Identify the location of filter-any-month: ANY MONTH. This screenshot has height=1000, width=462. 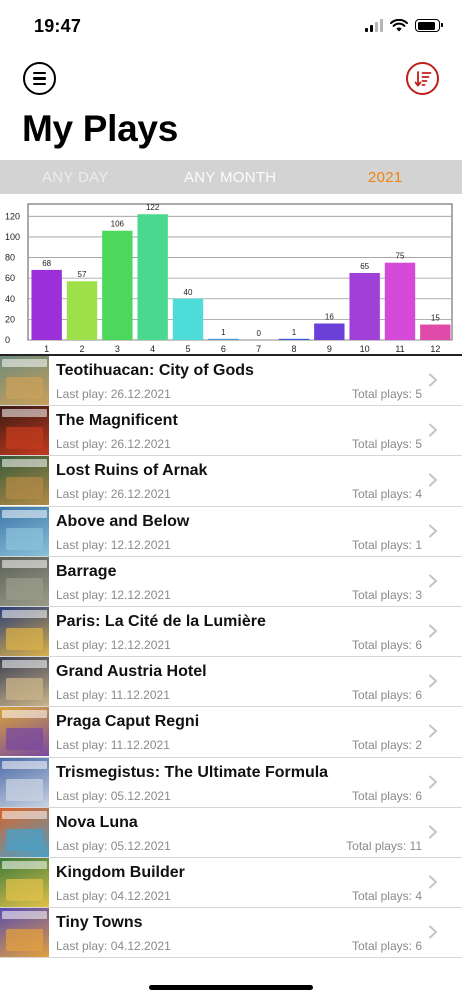
(230, 177).